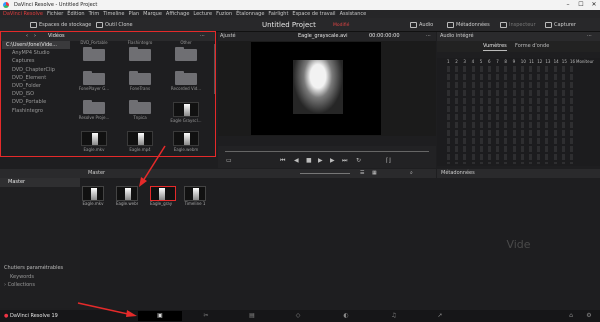 The height and width of the screenshot is (322, 600). What do you see at coordinates (468, 25) in the screenshot?
I see `metadata-button: Métadonnées` at bounding box center [468, 25].